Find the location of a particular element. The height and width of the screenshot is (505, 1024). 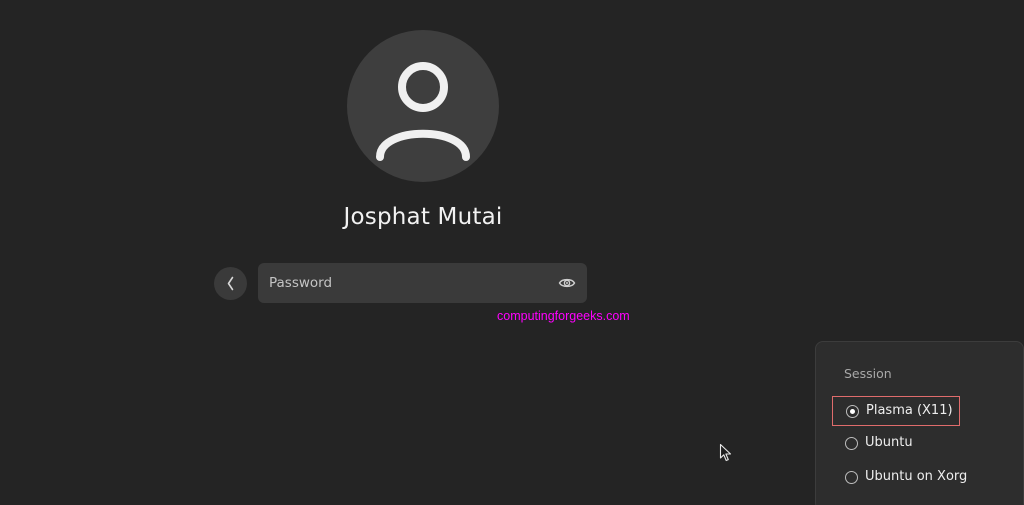

password-field is located at coordinates (422, 283).